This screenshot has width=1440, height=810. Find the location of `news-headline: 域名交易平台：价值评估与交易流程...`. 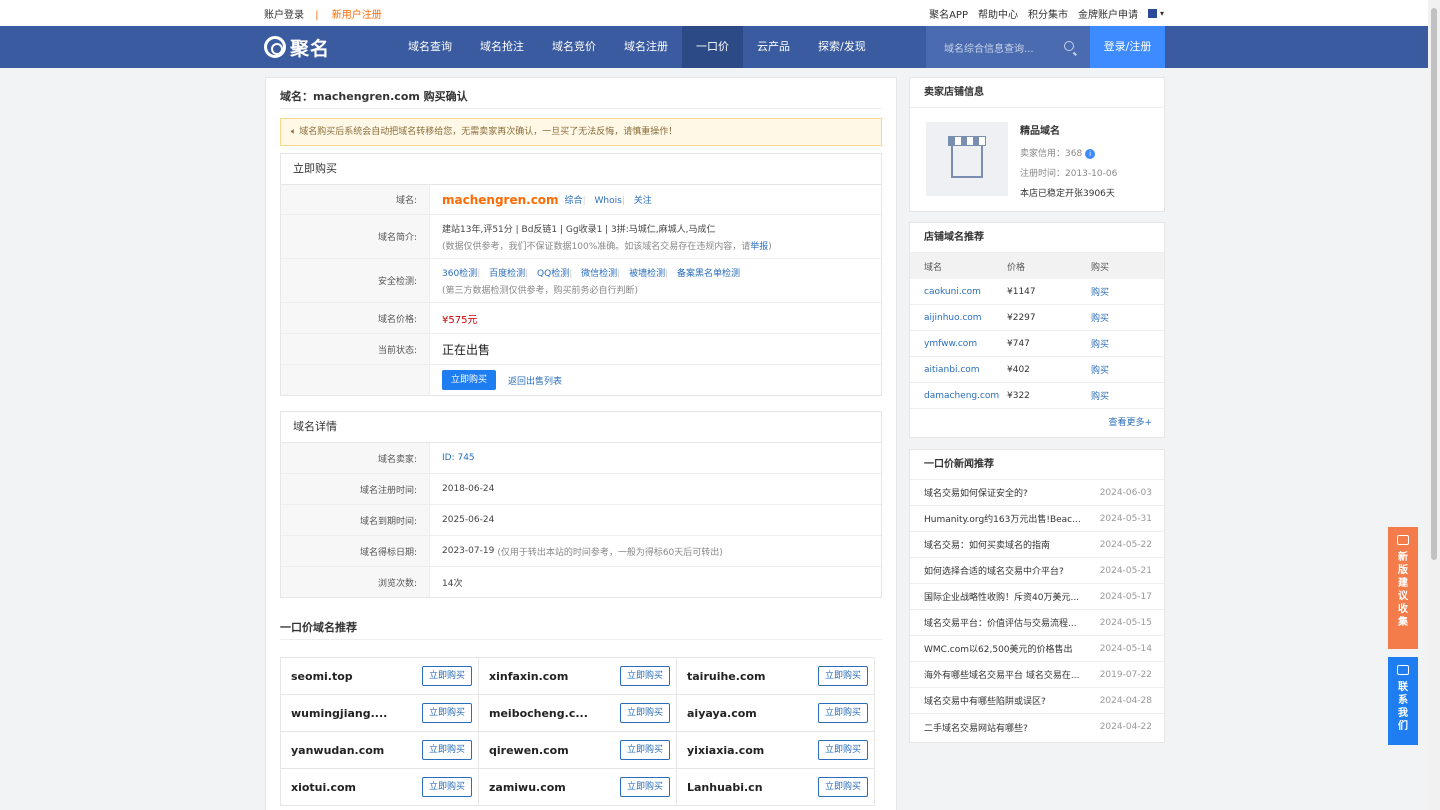

news-headline: 域名交易平台：价值评估与交易流程... is located at coordinates (1003, 622).